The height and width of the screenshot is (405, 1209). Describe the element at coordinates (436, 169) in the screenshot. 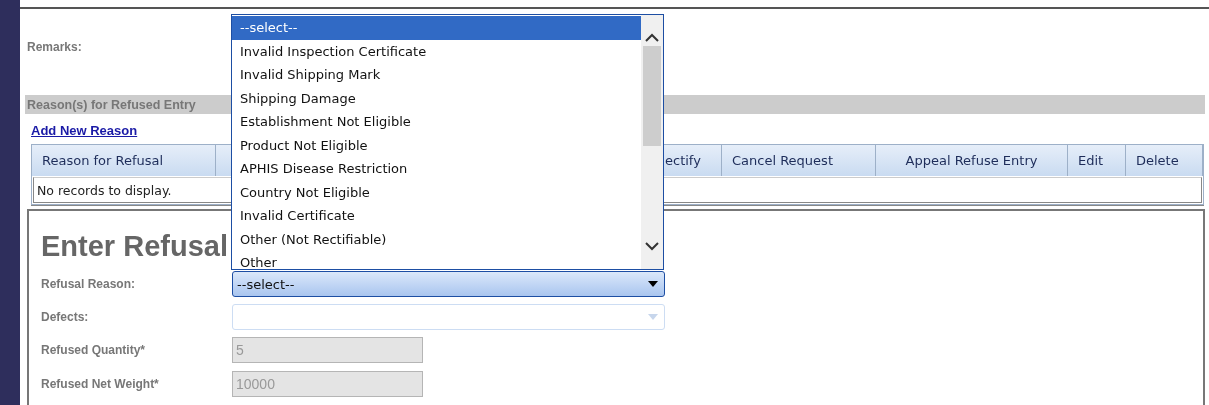

I see `dropdown-option: APHIS Disease Restriction` at that location.